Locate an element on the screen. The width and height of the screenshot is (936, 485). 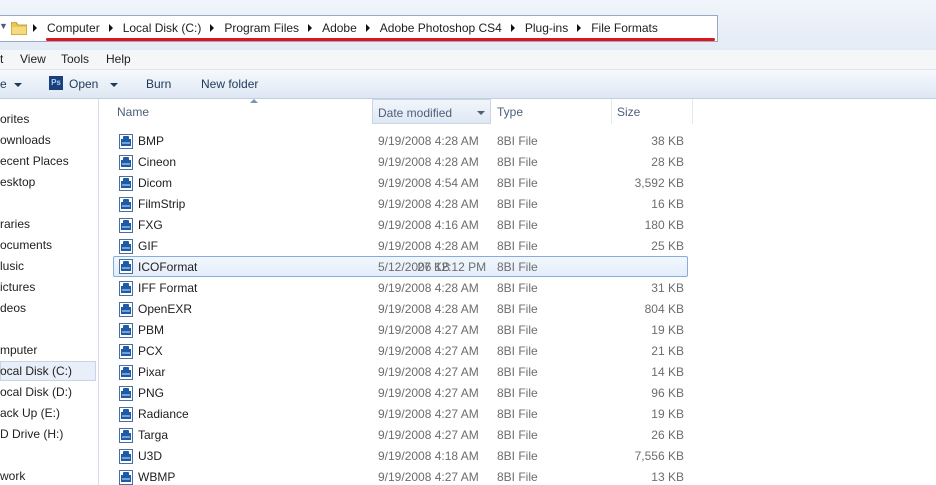
file-name: PBM is located at coordinates (151, 330).